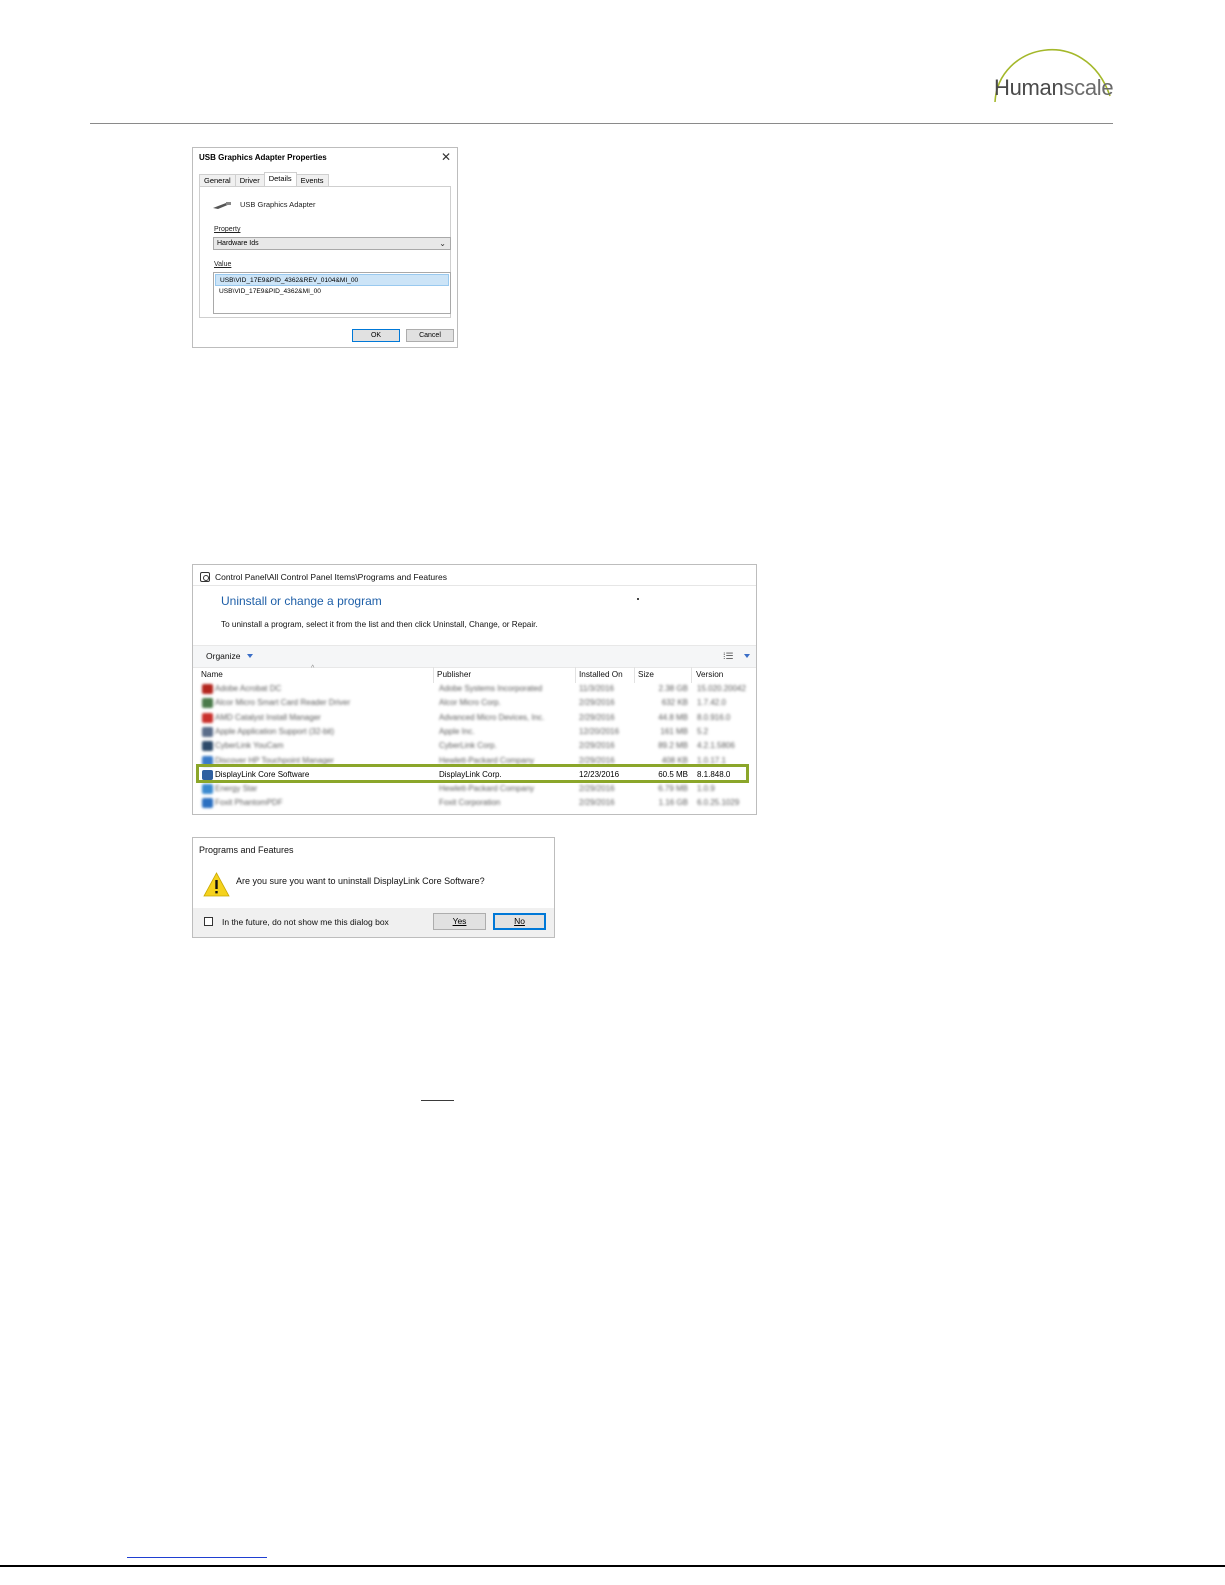 This screenshot has height=1585, width=1225. What do you see at coordinates (205, 577) in the screenshot?
I see `control-panel-icon` at bounding box center [205, 577].